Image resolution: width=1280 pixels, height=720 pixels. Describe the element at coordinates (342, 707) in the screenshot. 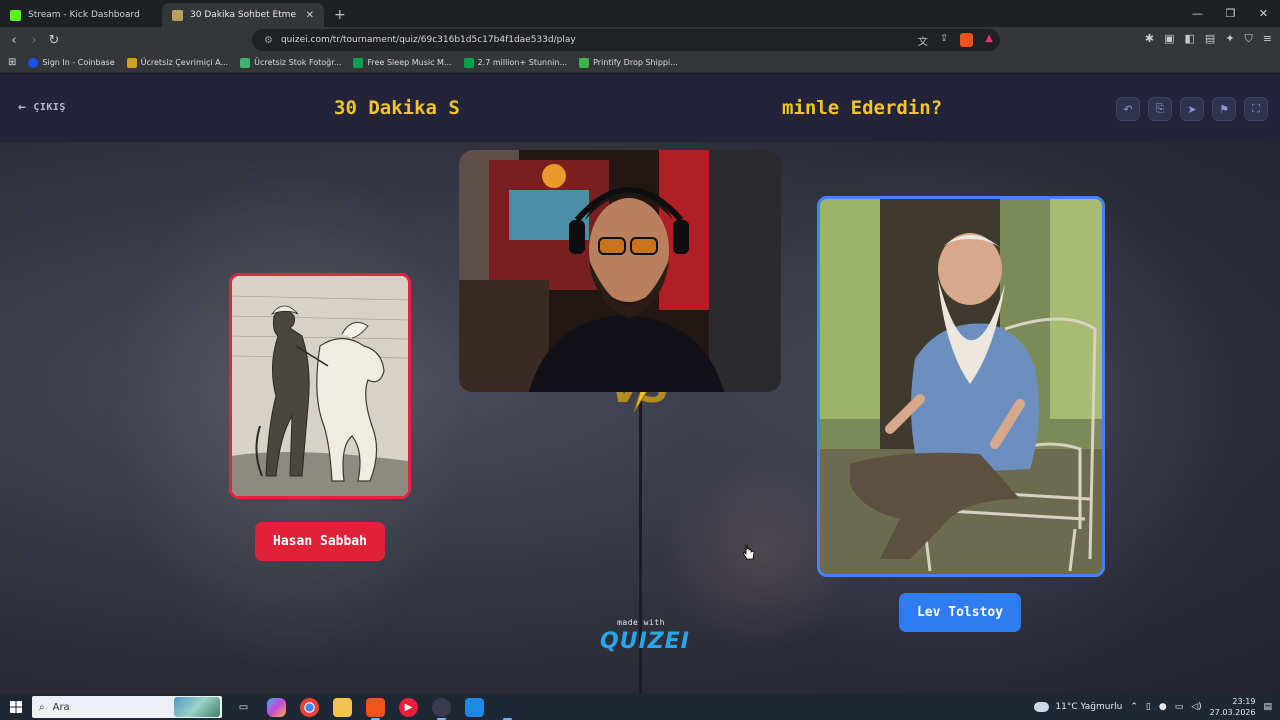

I see `file-explorer-icon` at that location.